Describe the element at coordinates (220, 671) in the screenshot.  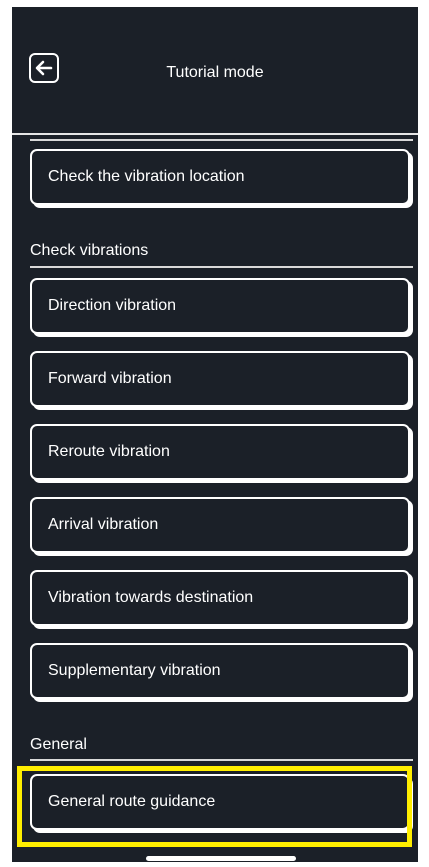
I see `supplementary-vibration-button: Supplementary vibration` at that location.